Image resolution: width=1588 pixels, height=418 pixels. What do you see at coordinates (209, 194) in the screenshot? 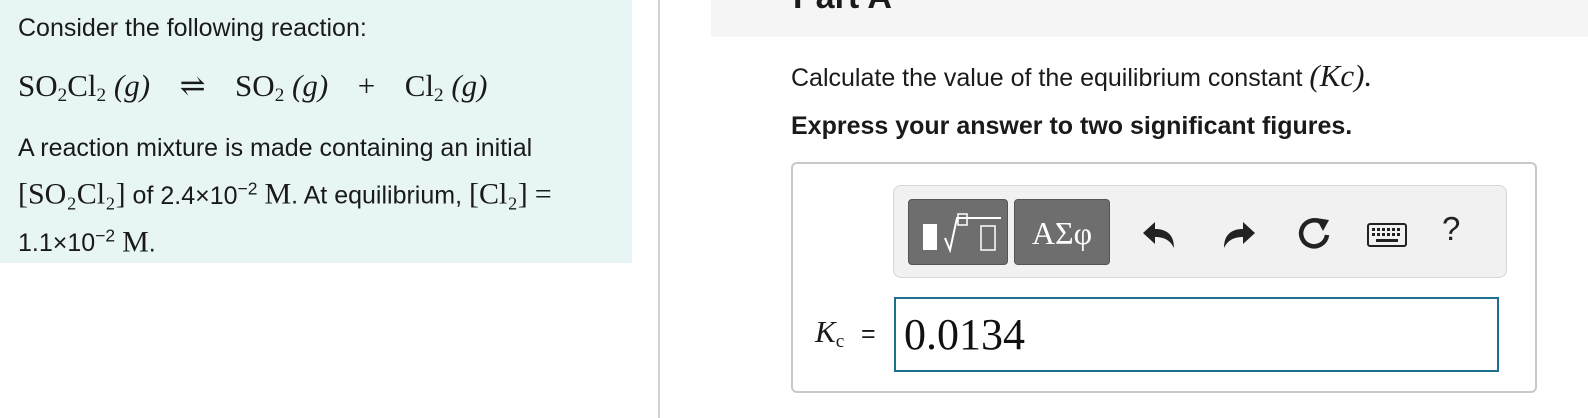
I see `initial-concentration: 2.4×10−2` at bounding box center [209, 194].